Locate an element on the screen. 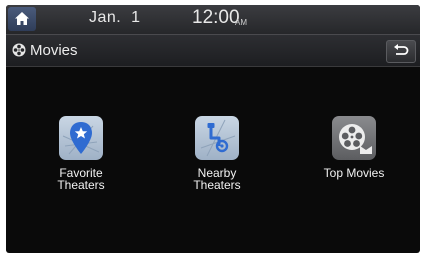 The image size is (427, 257). favorite-theaters-label: Favorite Theaters is located at coordinates (81, 179).